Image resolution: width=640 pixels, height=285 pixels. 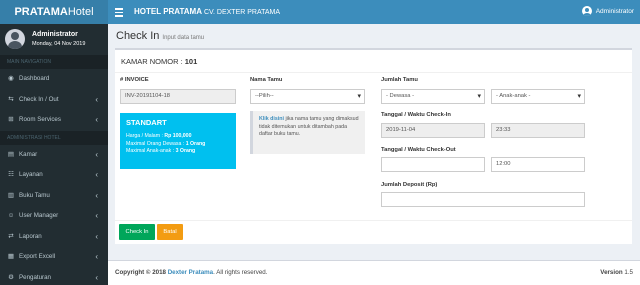 What do you see at coordinates (54, 175) in the screenshot?
I see `sidebar-item-layanan: ☷ Layanan ‹` at bounding box center [54, 175].